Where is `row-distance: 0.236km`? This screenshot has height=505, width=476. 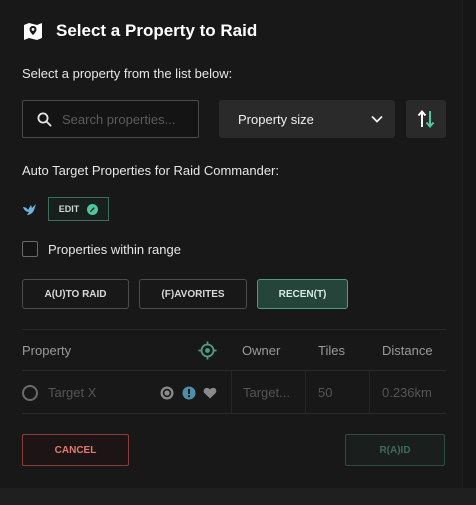
row-distance: 0.236km is located at coordinates (407, 392).